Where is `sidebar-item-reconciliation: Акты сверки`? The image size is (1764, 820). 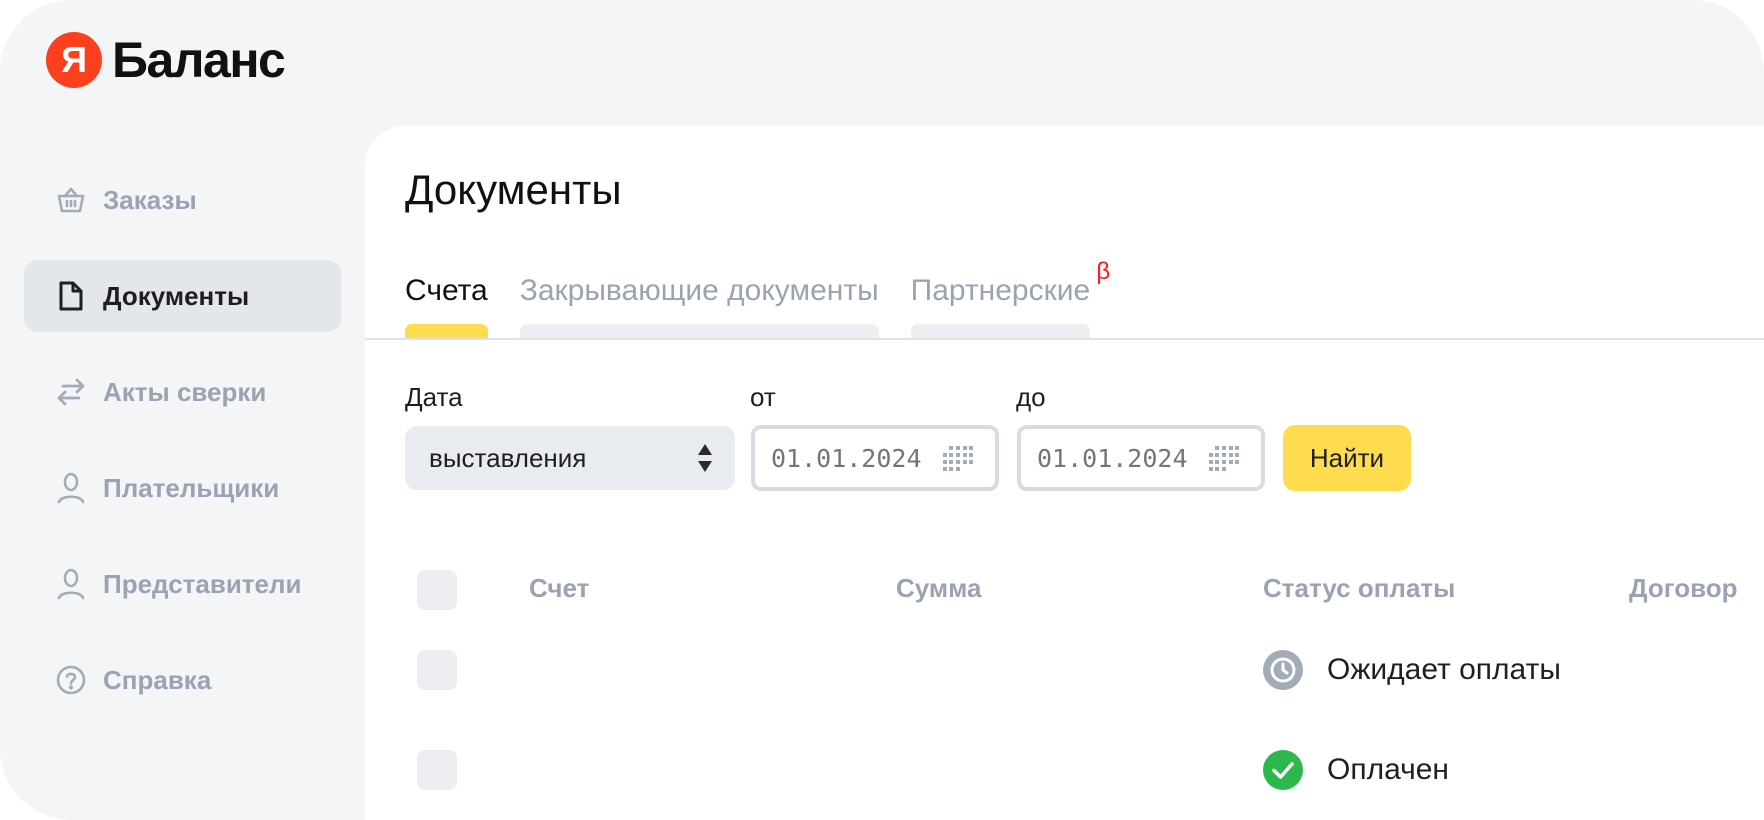
sidebar-item-reconciliation: Акты сверки is located at coordinates (182, 392).